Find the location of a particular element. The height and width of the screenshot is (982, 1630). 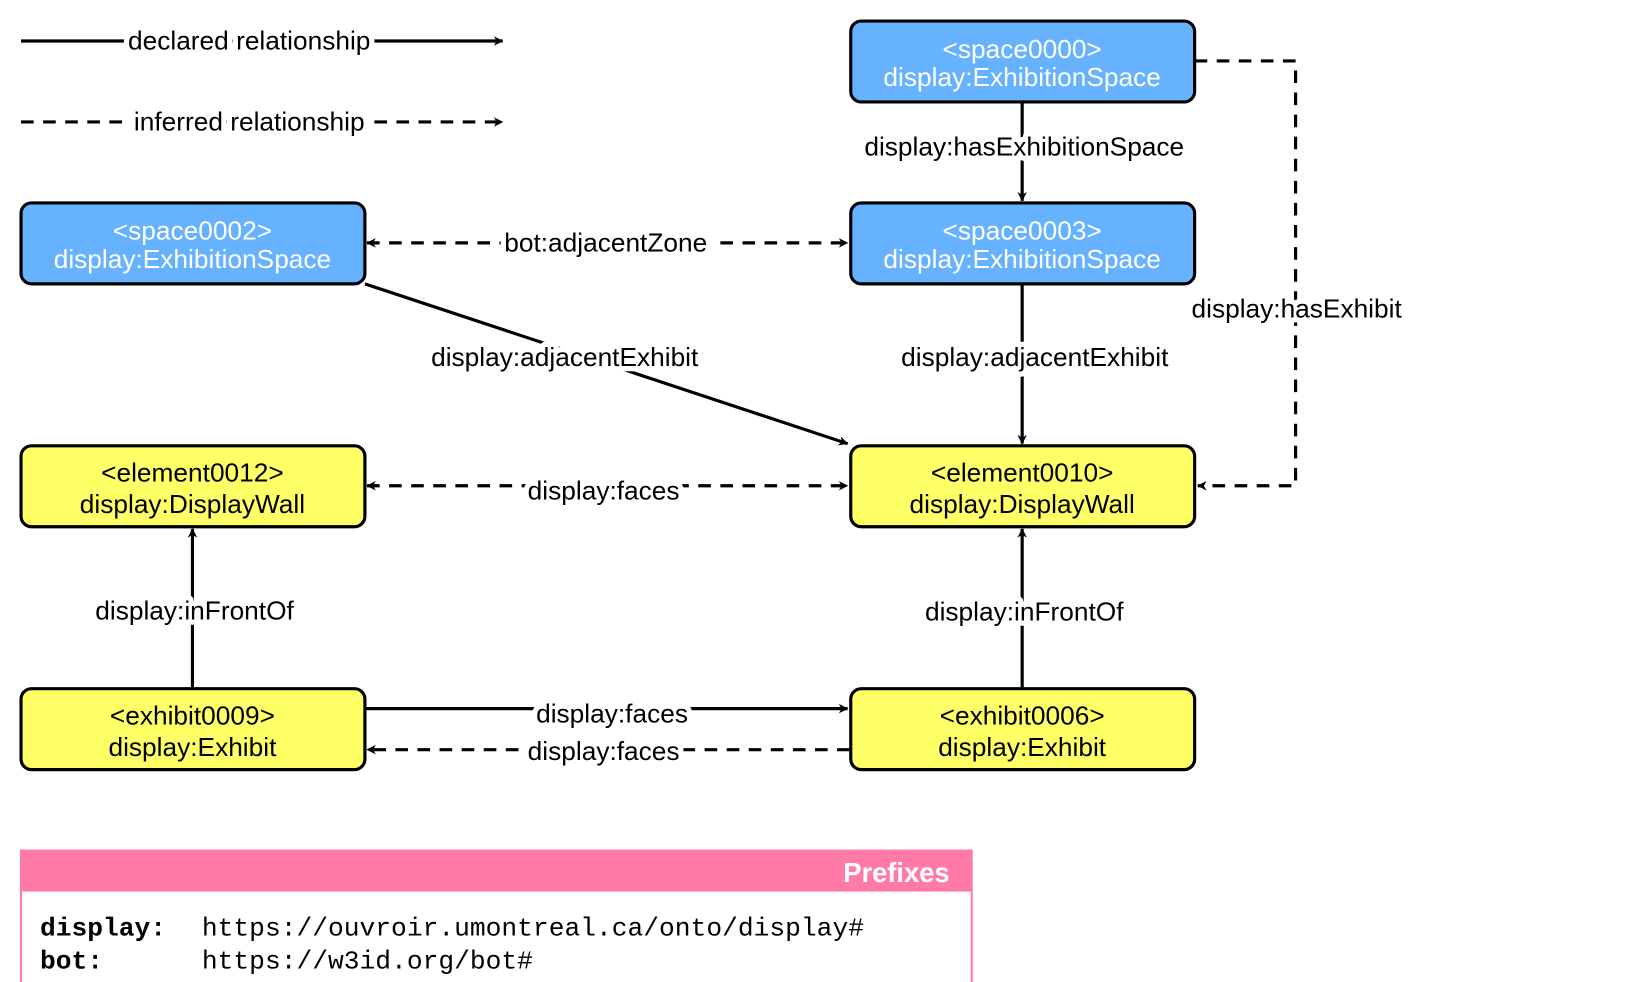

prefix-uri: https://w3id.org/bot# is located at coordinates (367, 961).